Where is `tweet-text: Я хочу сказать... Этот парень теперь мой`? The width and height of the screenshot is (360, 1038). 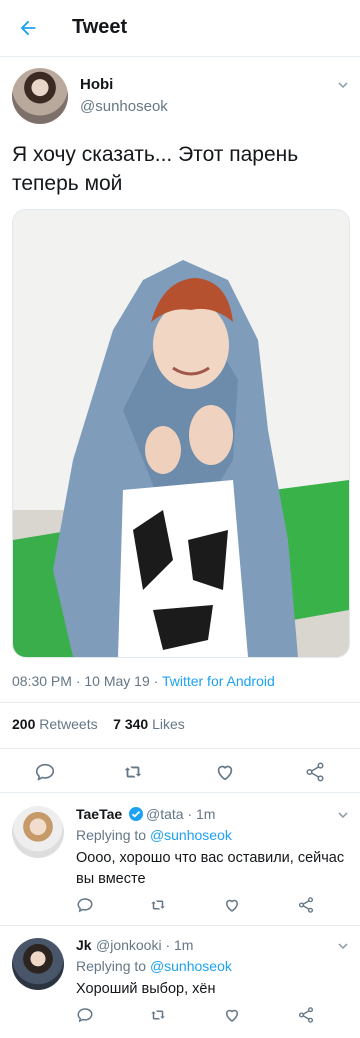
tweet-text: Я хочу сказать... Этот парень теперь мой is located at coordinates (155, 169).